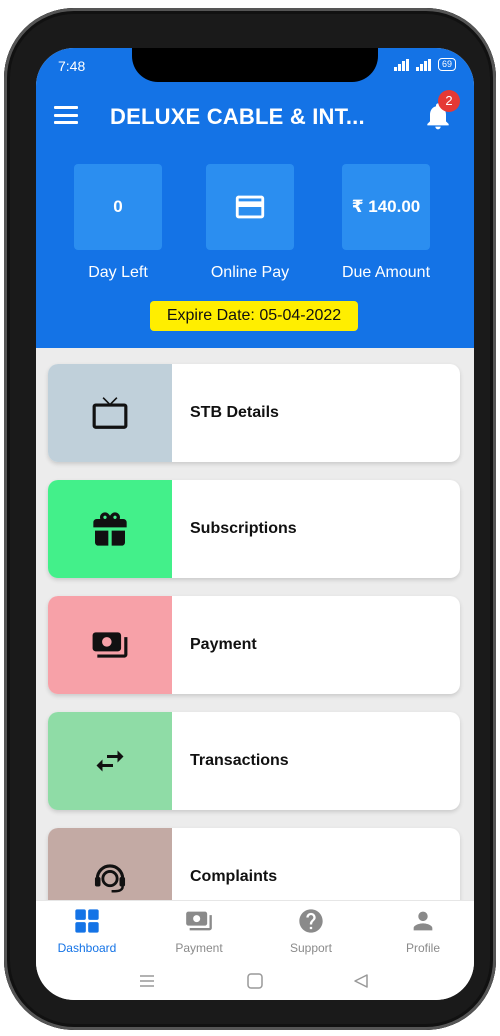 This screenshot has height=1036, width=500. Describe the element at coordinates (199, 921) in the screenshot. I see `payment-icon` at that location.